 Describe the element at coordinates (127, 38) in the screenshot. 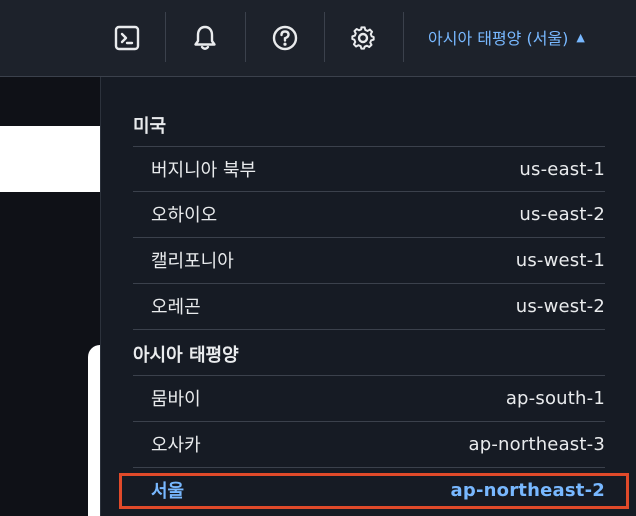

I see `cloudshell-icon` at that location.